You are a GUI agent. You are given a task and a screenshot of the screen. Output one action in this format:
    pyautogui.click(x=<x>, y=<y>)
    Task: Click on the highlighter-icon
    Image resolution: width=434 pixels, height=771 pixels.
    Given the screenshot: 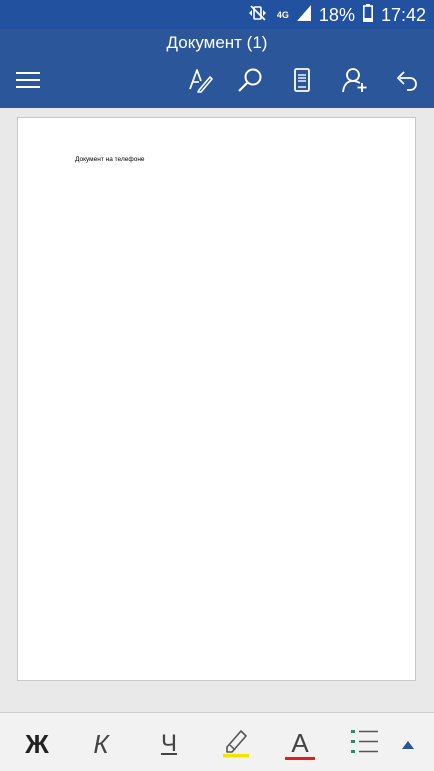 What is the action you would take?
    pyautogui.click(x=236, y=744)
    